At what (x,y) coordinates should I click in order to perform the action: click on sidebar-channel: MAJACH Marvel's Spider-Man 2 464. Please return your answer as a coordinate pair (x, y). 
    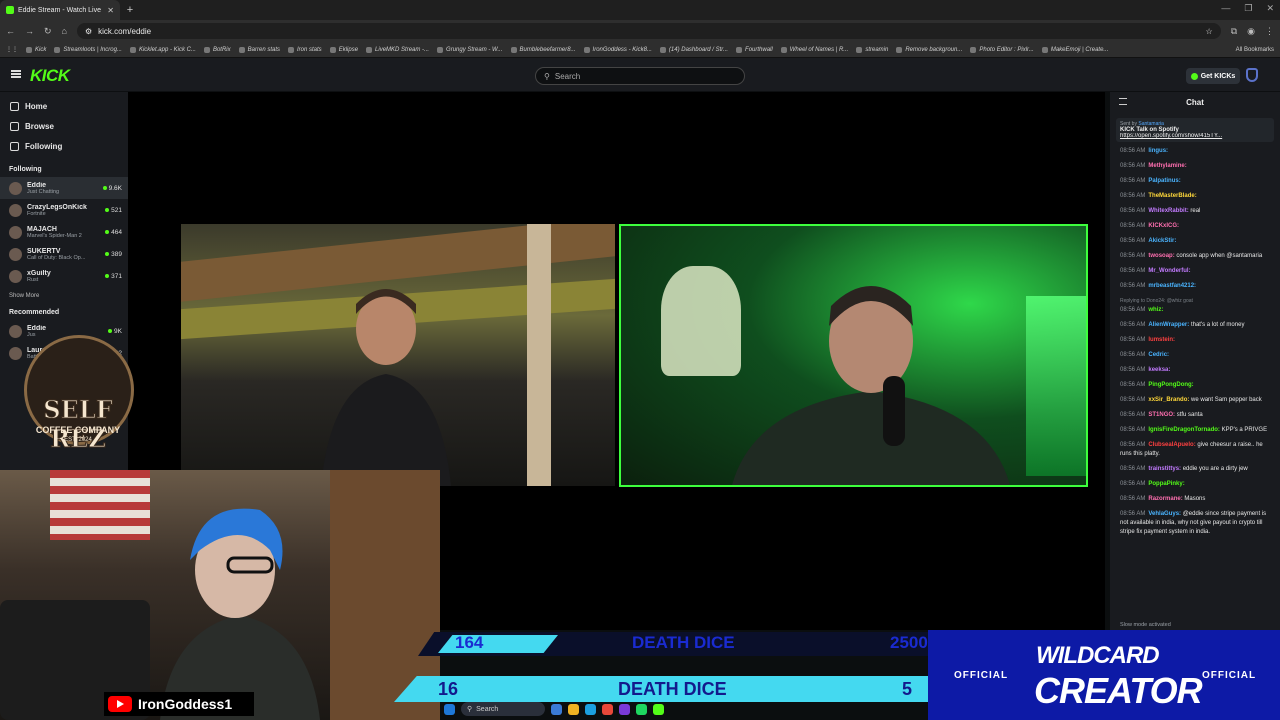
    Looking at the image, I should click on (64, 232).